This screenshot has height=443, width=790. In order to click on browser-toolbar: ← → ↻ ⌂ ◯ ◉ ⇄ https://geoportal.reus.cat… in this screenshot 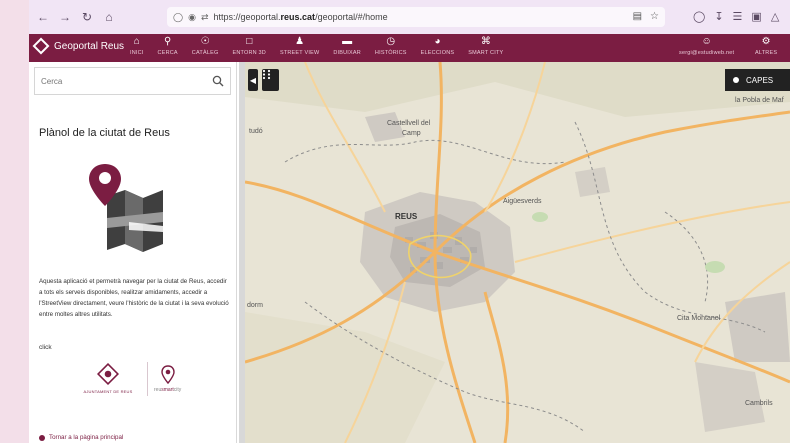, I will do `click(409, 17)`.